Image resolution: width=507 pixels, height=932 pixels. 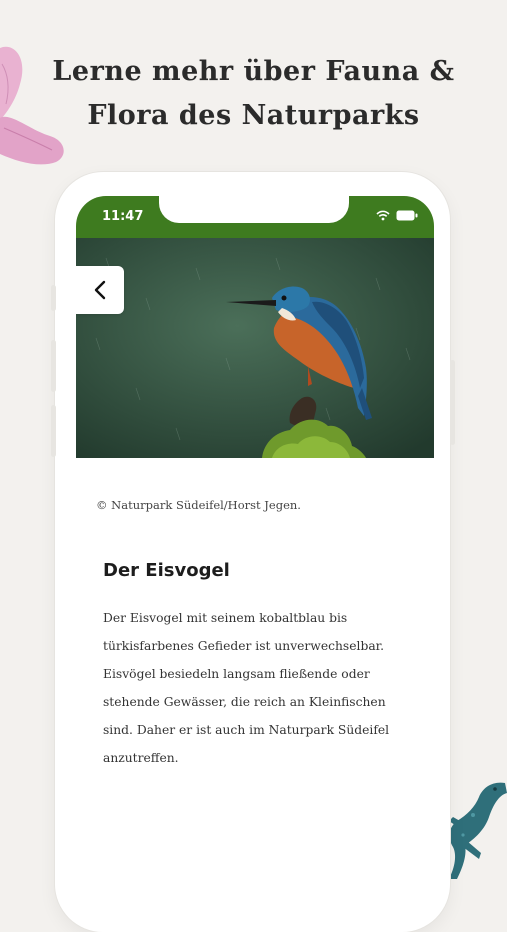 I want to click on phone-volume-up, so click(x=53, y=366).